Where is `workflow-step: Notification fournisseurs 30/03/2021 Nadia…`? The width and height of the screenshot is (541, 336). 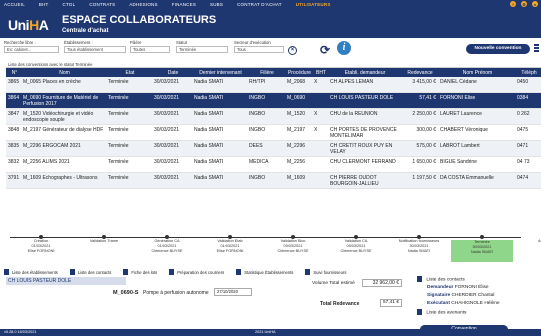
workflow-step: Notification fournisseurs 30/03/2021 Nadia… is located at coordinates (419, 246).